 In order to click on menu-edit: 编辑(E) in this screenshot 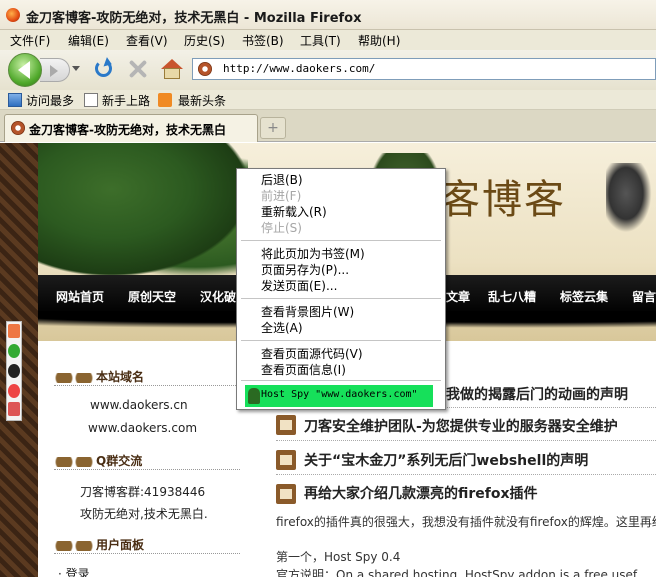, I will do `click(88, 40)`.